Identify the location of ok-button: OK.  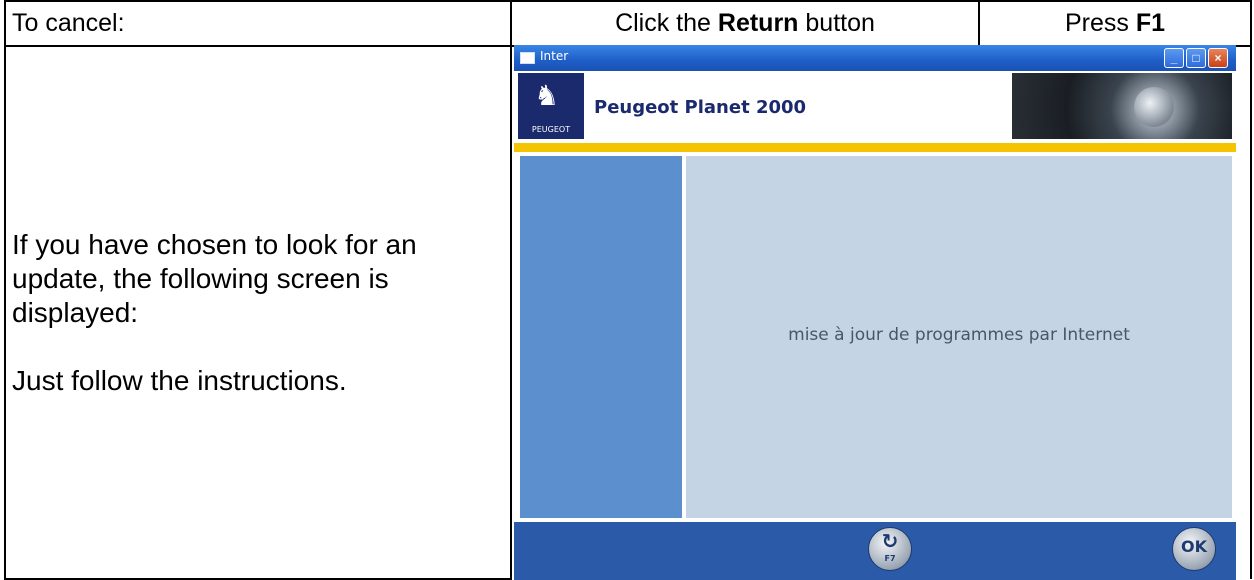
(1194, 549).